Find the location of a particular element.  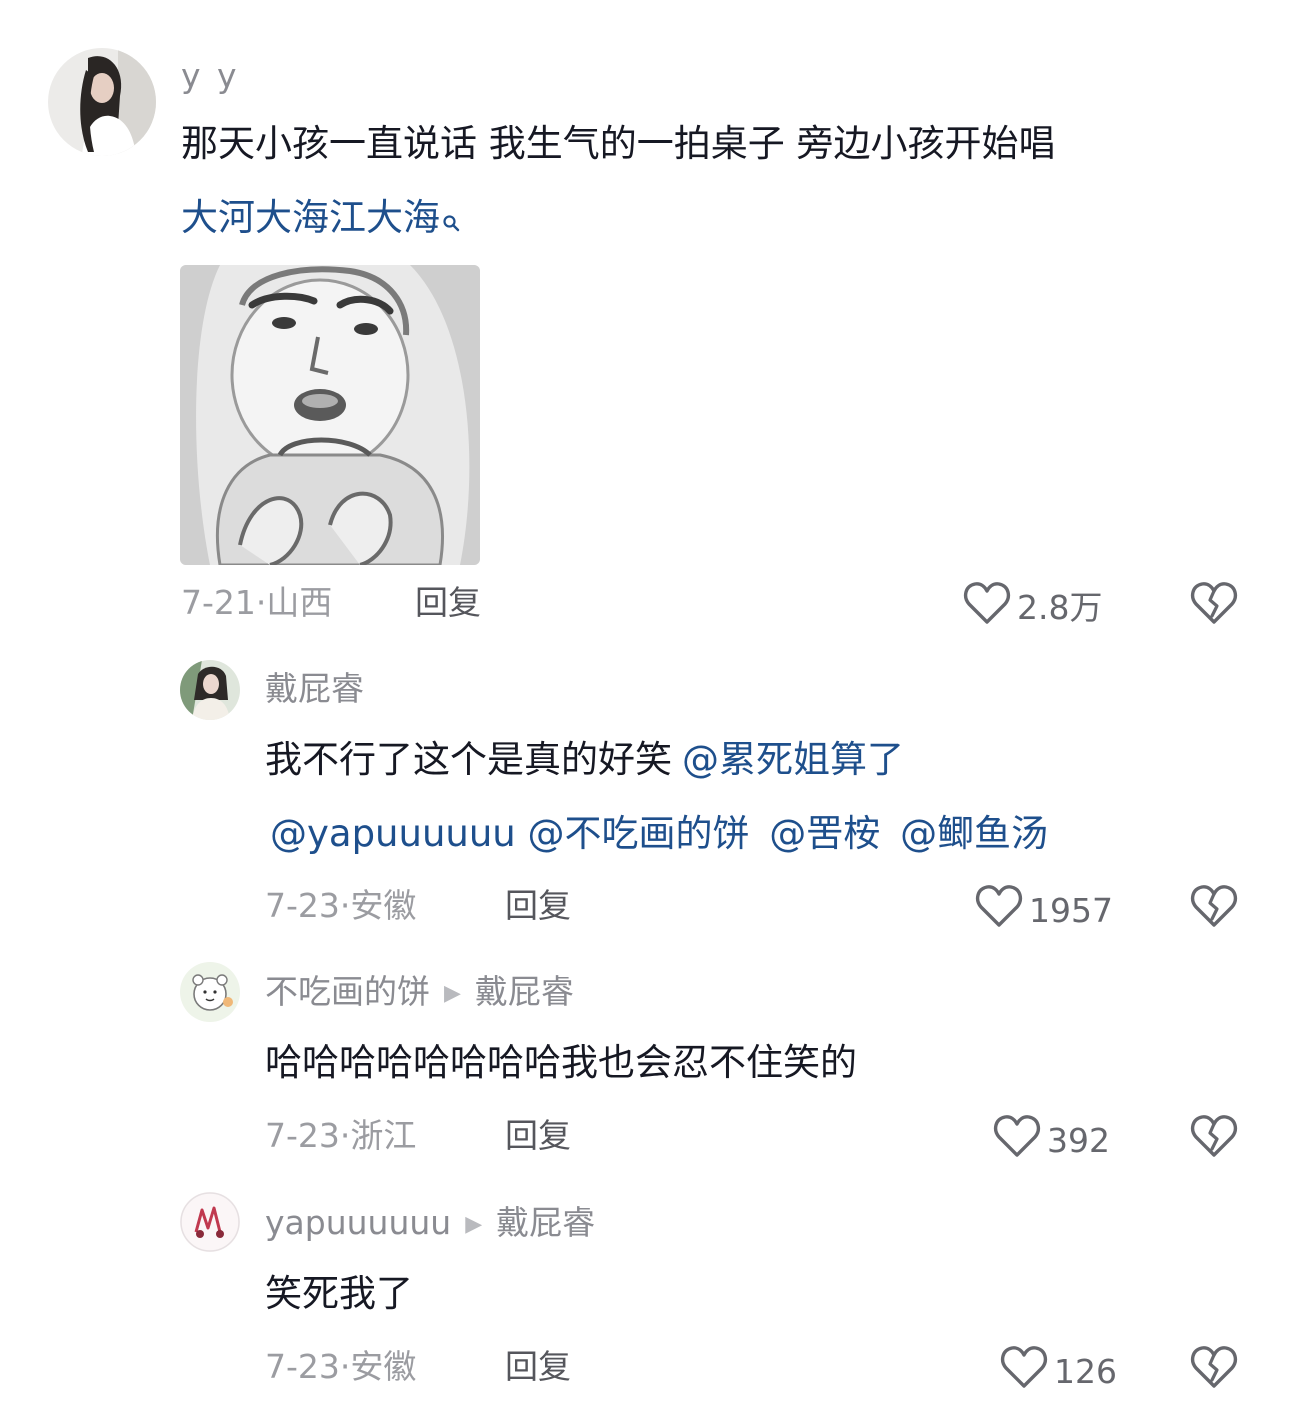

search-link-text: 大河大海江大海 is located at coordinates (310, 217).